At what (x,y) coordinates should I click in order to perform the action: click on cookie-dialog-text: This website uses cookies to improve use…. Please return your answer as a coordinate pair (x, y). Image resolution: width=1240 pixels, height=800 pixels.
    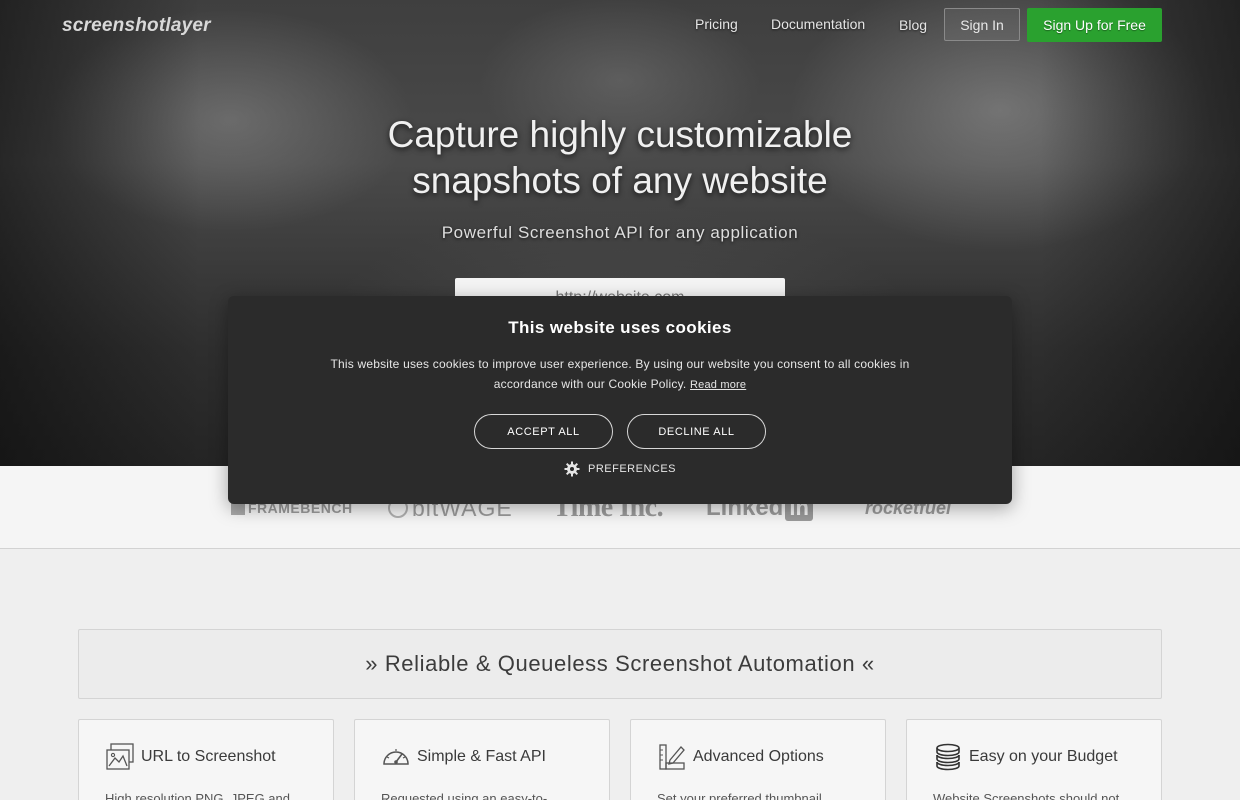
    Looking at the image, I should click on (620, 374).